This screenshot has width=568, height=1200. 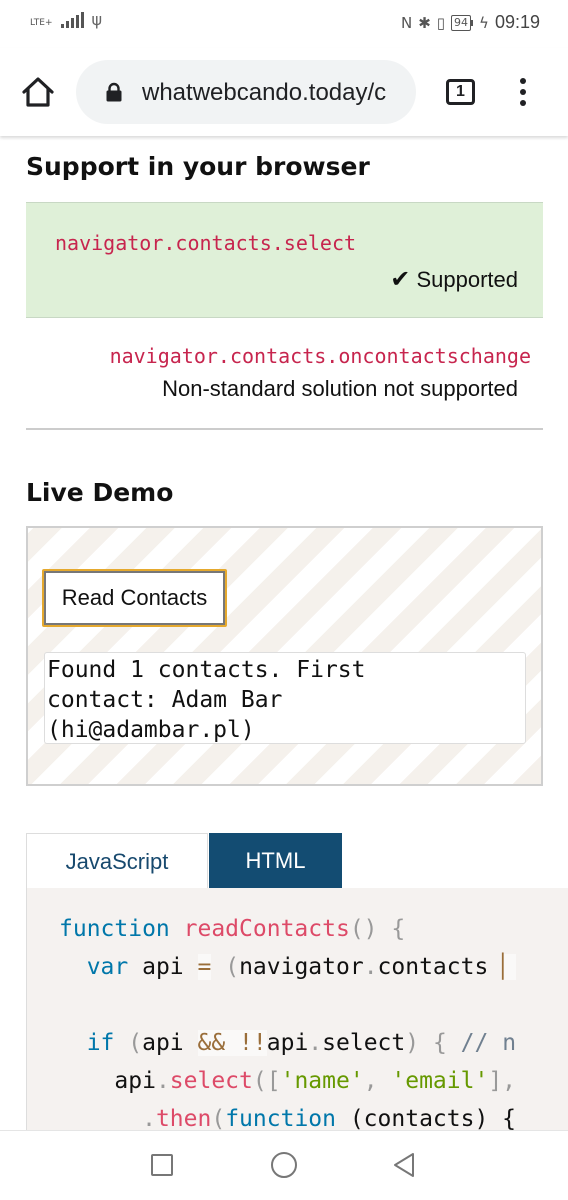 I want to click on battery-icon: 94, so click(x=462, y=22).